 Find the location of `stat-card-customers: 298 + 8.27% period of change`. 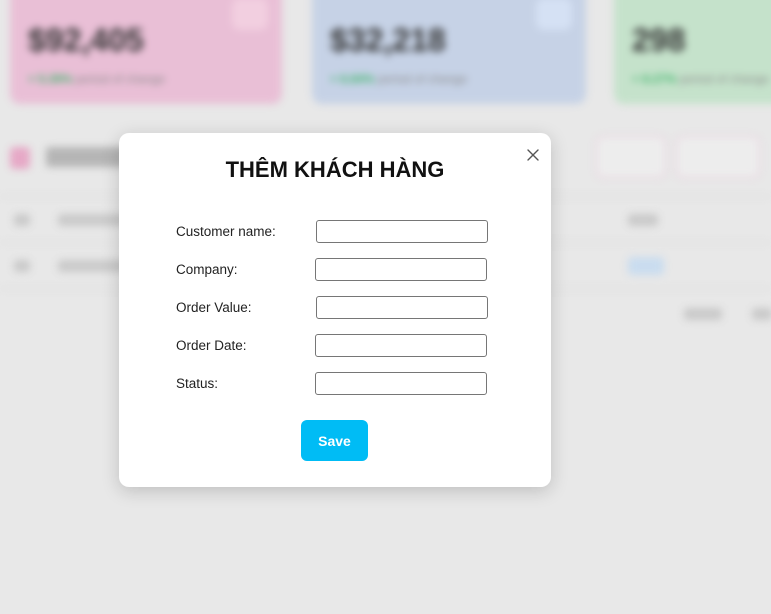

stat-card-customers: 298 + 8.27% period of change is located at coordinates (692, 52).